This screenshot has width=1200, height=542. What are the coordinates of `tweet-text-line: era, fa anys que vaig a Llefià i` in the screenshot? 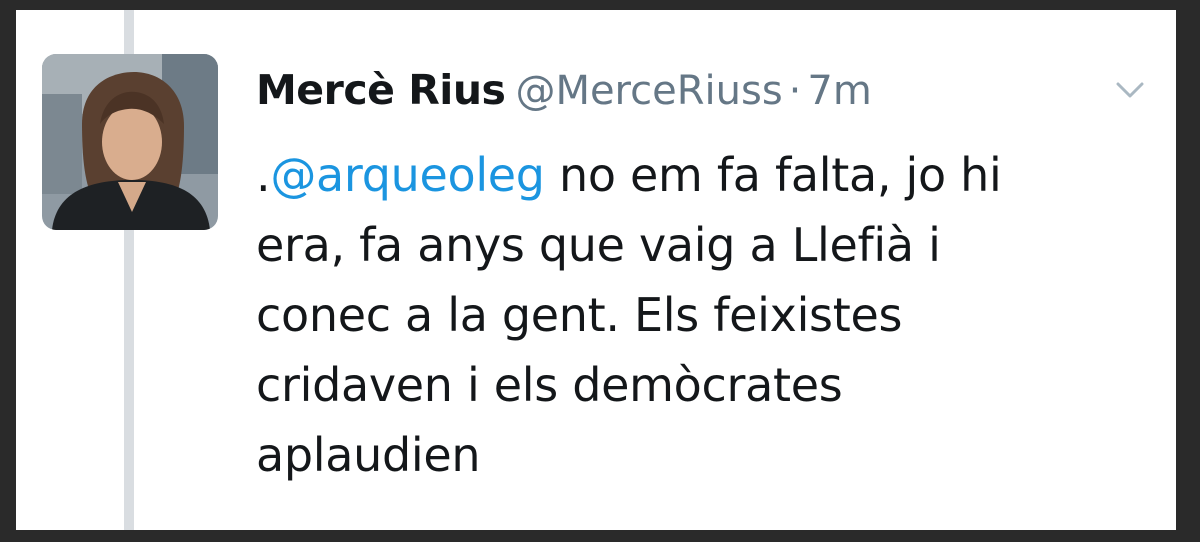 It's located at (598, 245).